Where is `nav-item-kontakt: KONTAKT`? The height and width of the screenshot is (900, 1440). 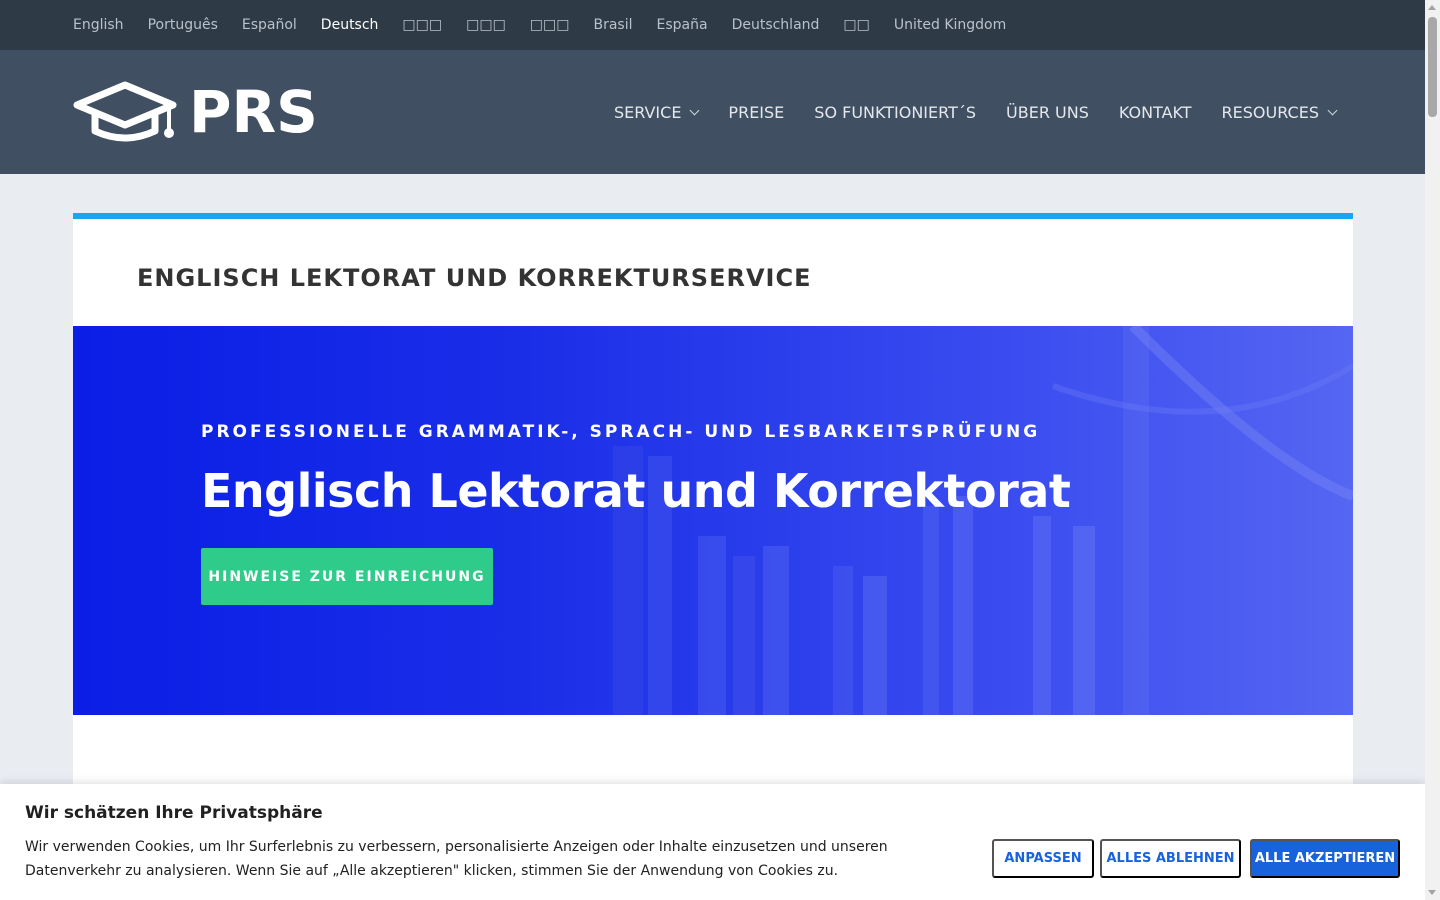
nav-item-kontakt: KONTAKT is located at coordinates (1155, 112).